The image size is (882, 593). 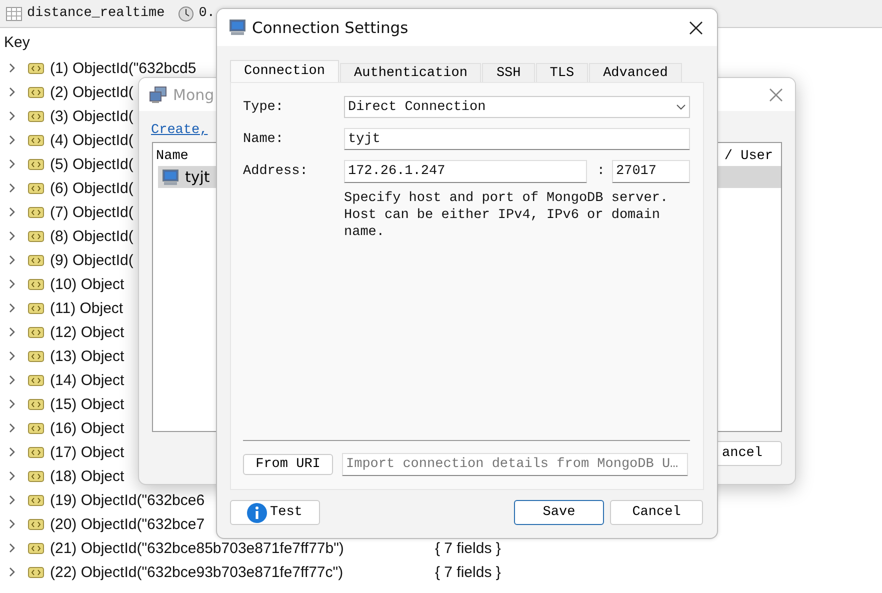 I want to click on clock-icon, so click(x=186, y=14).